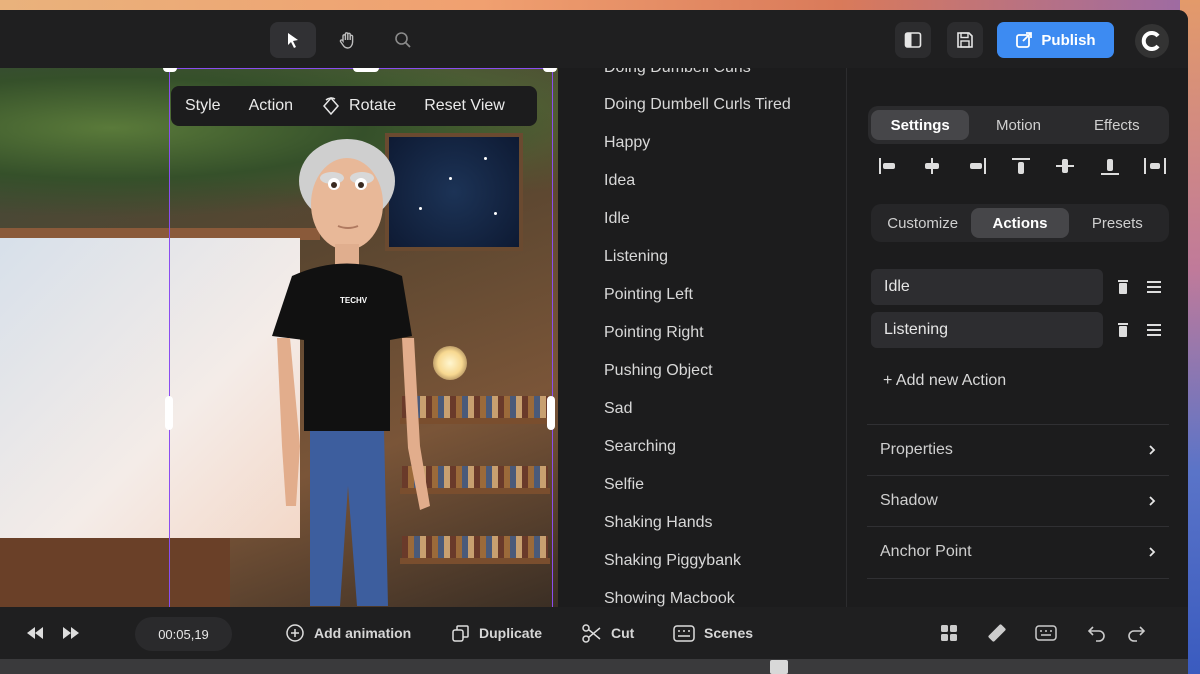  Describe the element at coordinates (920, 125) in the screenshot. I see `tab-settings: Settings` at that location.